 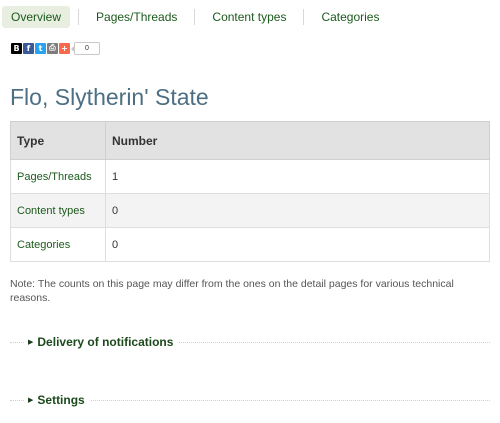 I want to click on row-type-link: Categories, so click(x=58, y=244).